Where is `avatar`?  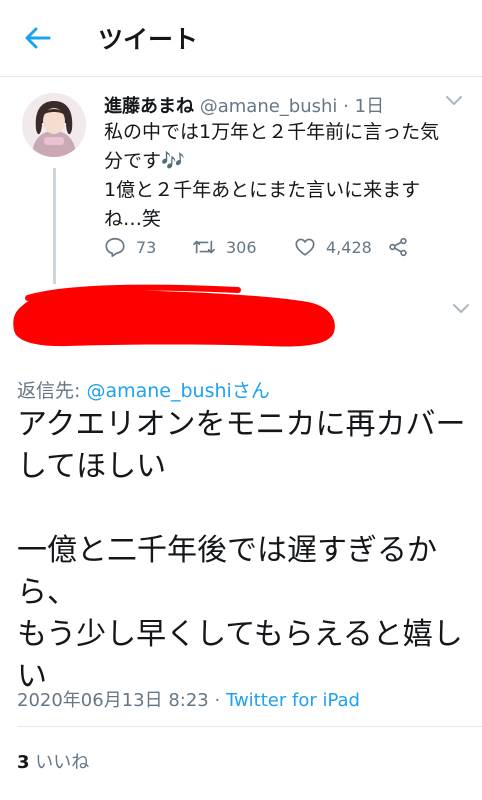 avatar is located at coordinates (54, 125).